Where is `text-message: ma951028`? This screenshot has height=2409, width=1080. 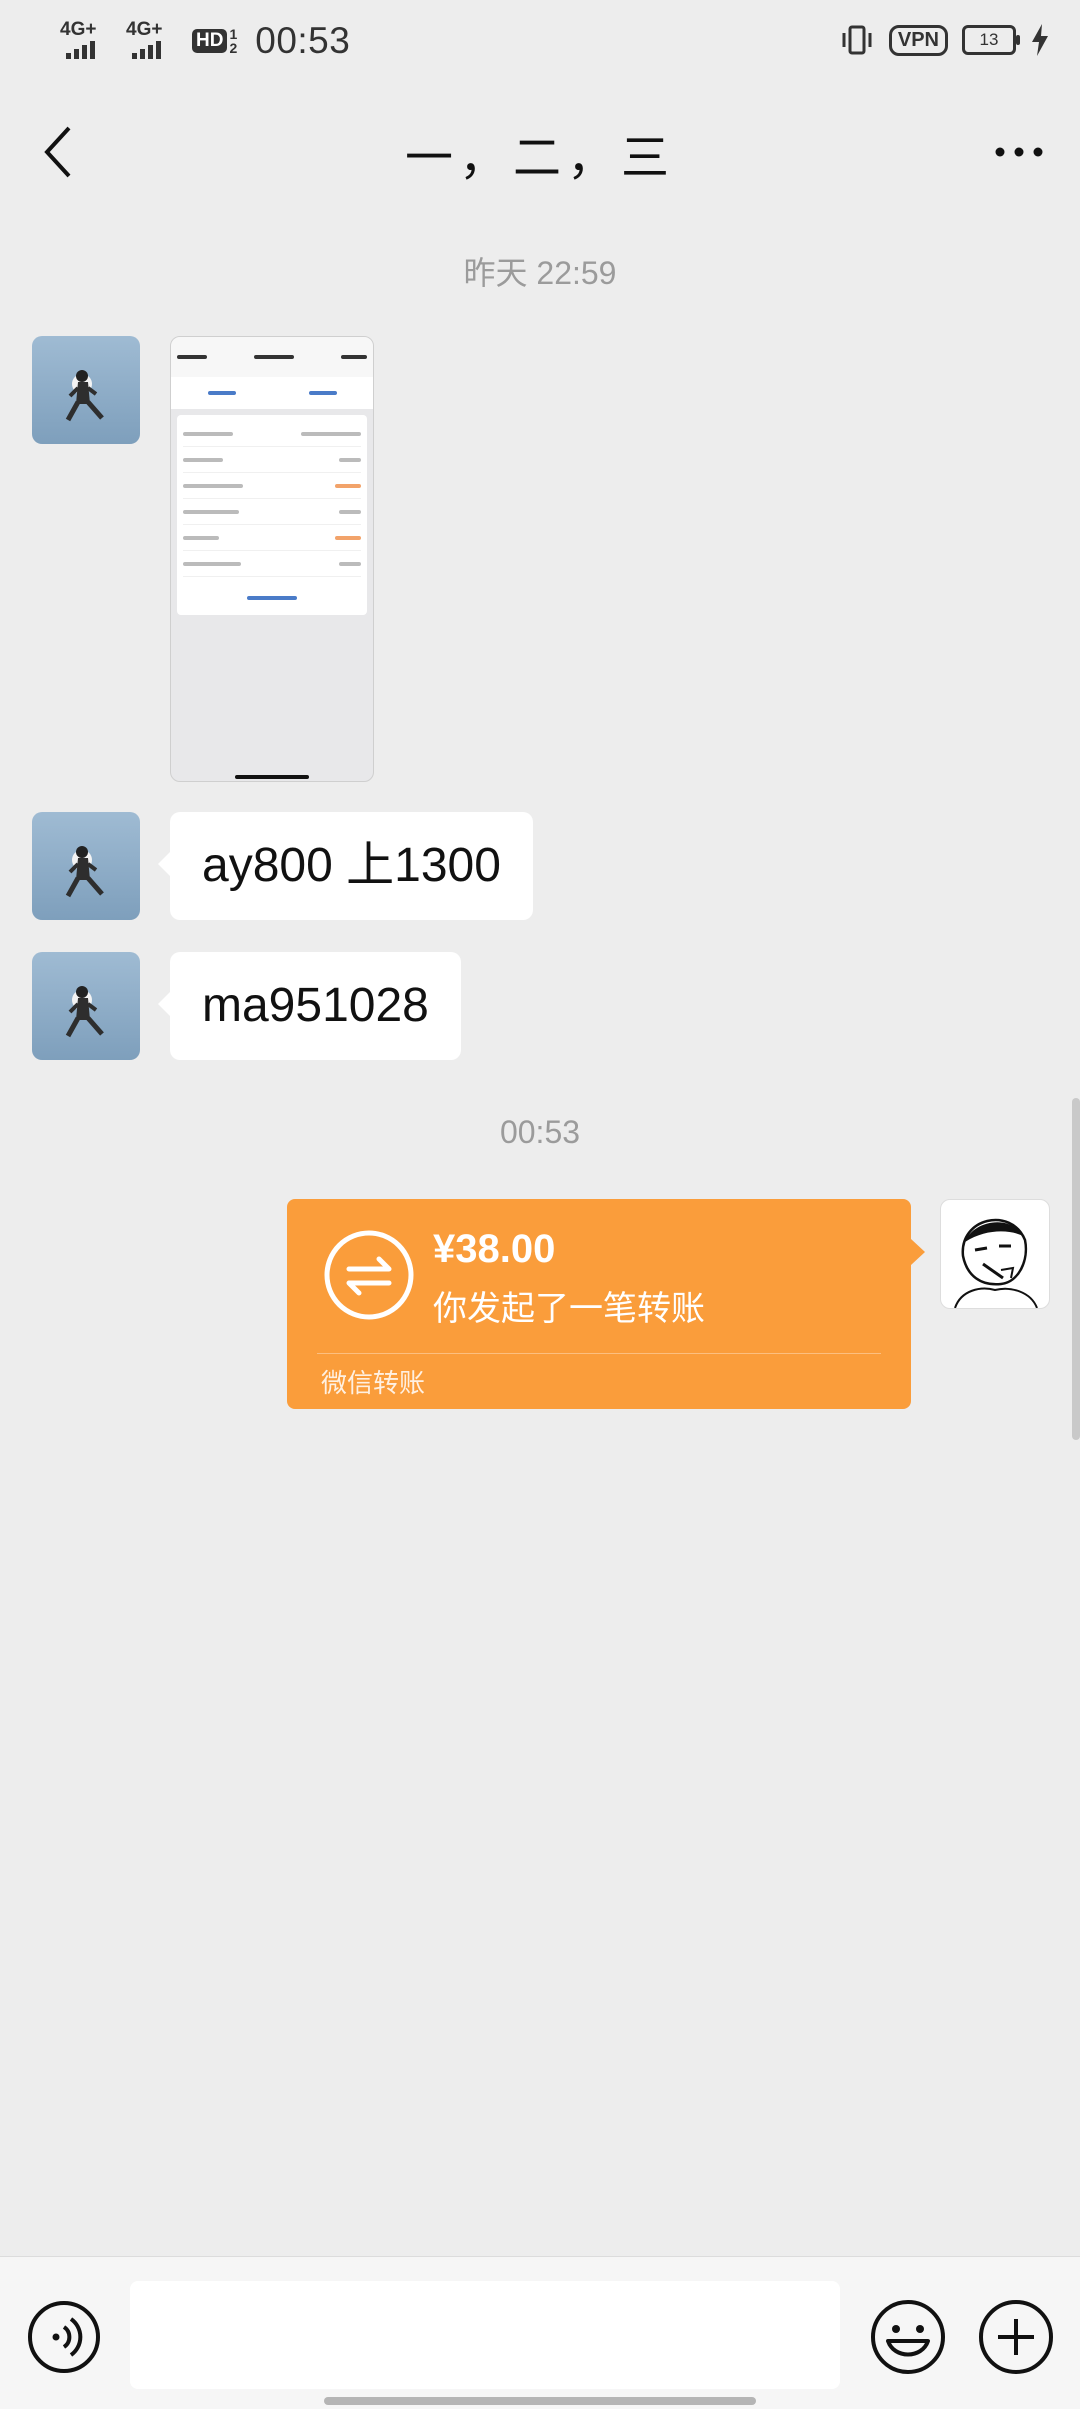
text-message: ma951028 is located at coordinates (309, 1006).